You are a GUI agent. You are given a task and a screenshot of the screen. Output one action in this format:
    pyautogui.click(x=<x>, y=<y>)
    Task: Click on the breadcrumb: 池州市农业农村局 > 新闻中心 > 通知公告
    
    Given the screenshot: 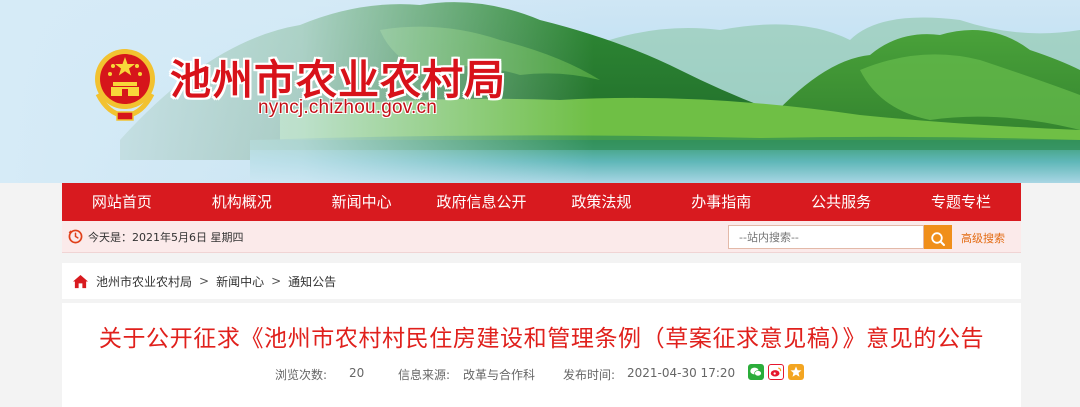 What is the action you would take?
    pyautogui.click(x=541, y=281)
    